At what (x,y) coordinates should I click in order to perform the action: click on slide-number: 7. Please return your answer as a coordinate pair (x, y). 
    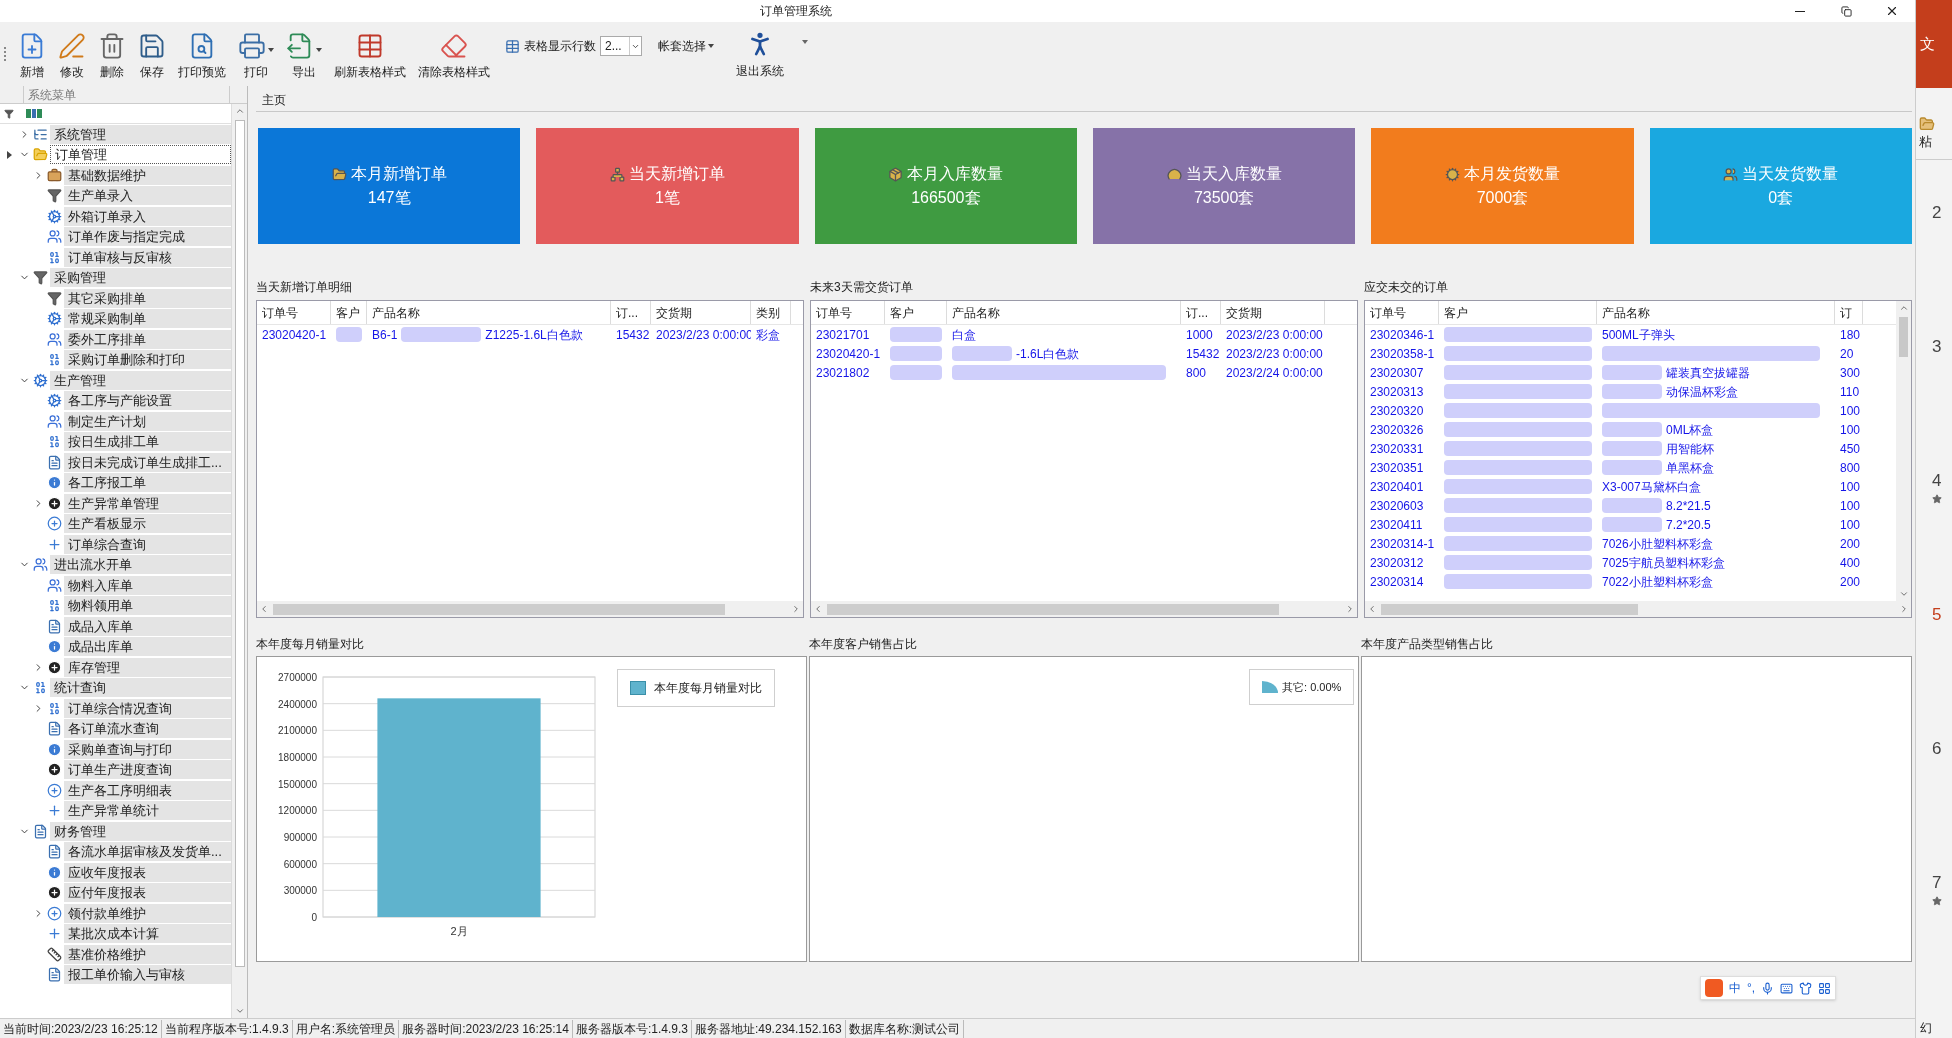
    Looking at the image, I should click on (1942, 883).